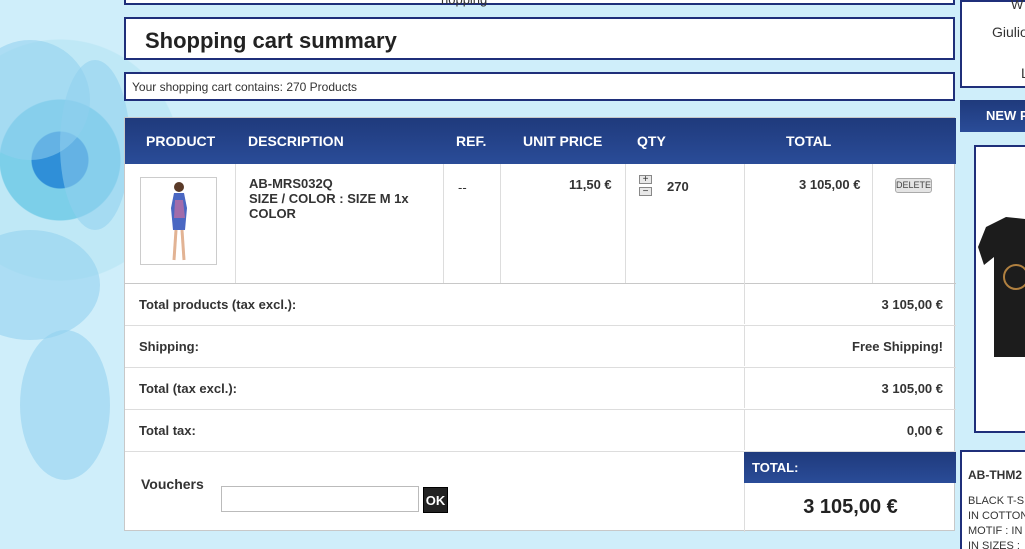 The height and width of the screenshot is (549, 1025). What do you see at coordinates (181, 141) in the screenshot?
I see `header-product: PRODUCT` at bounding box center [181, 141].